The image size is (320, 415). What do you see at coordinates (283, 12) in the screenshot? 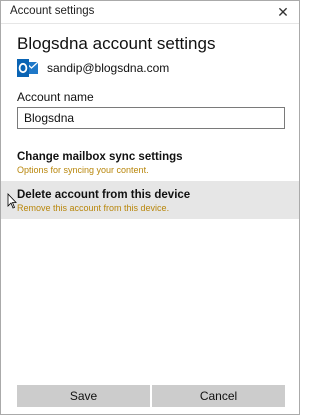
I see `close-icon: ✕` at bounding box center [283, 12].